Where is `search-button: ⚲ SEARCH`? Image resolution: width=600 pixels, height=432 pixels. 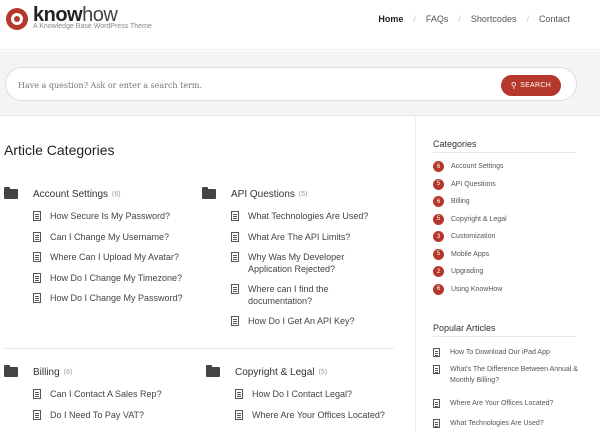
search-button: ⚲ SEARCH is located at coordinates (531, 85).